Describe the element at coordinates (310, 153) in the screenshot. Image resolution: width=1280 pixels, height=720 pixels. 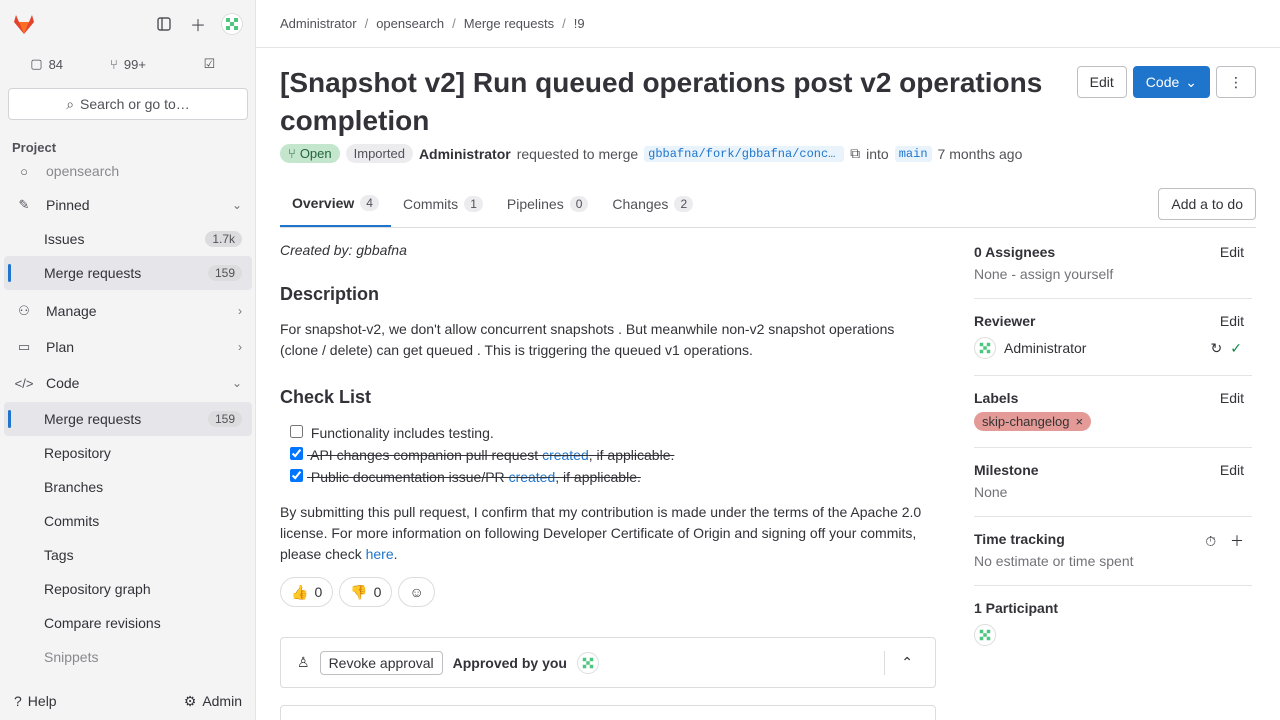
I see `status-badge: ⑂ Open` at that location.